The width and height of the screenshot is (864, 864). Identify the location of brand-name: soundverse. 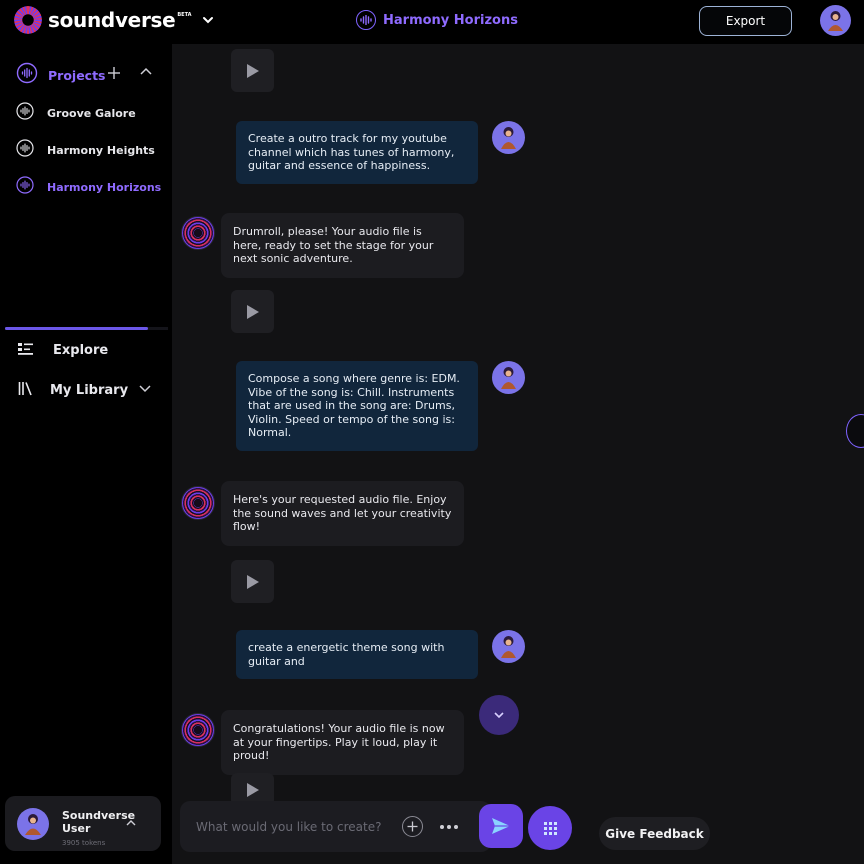
(112, 20).